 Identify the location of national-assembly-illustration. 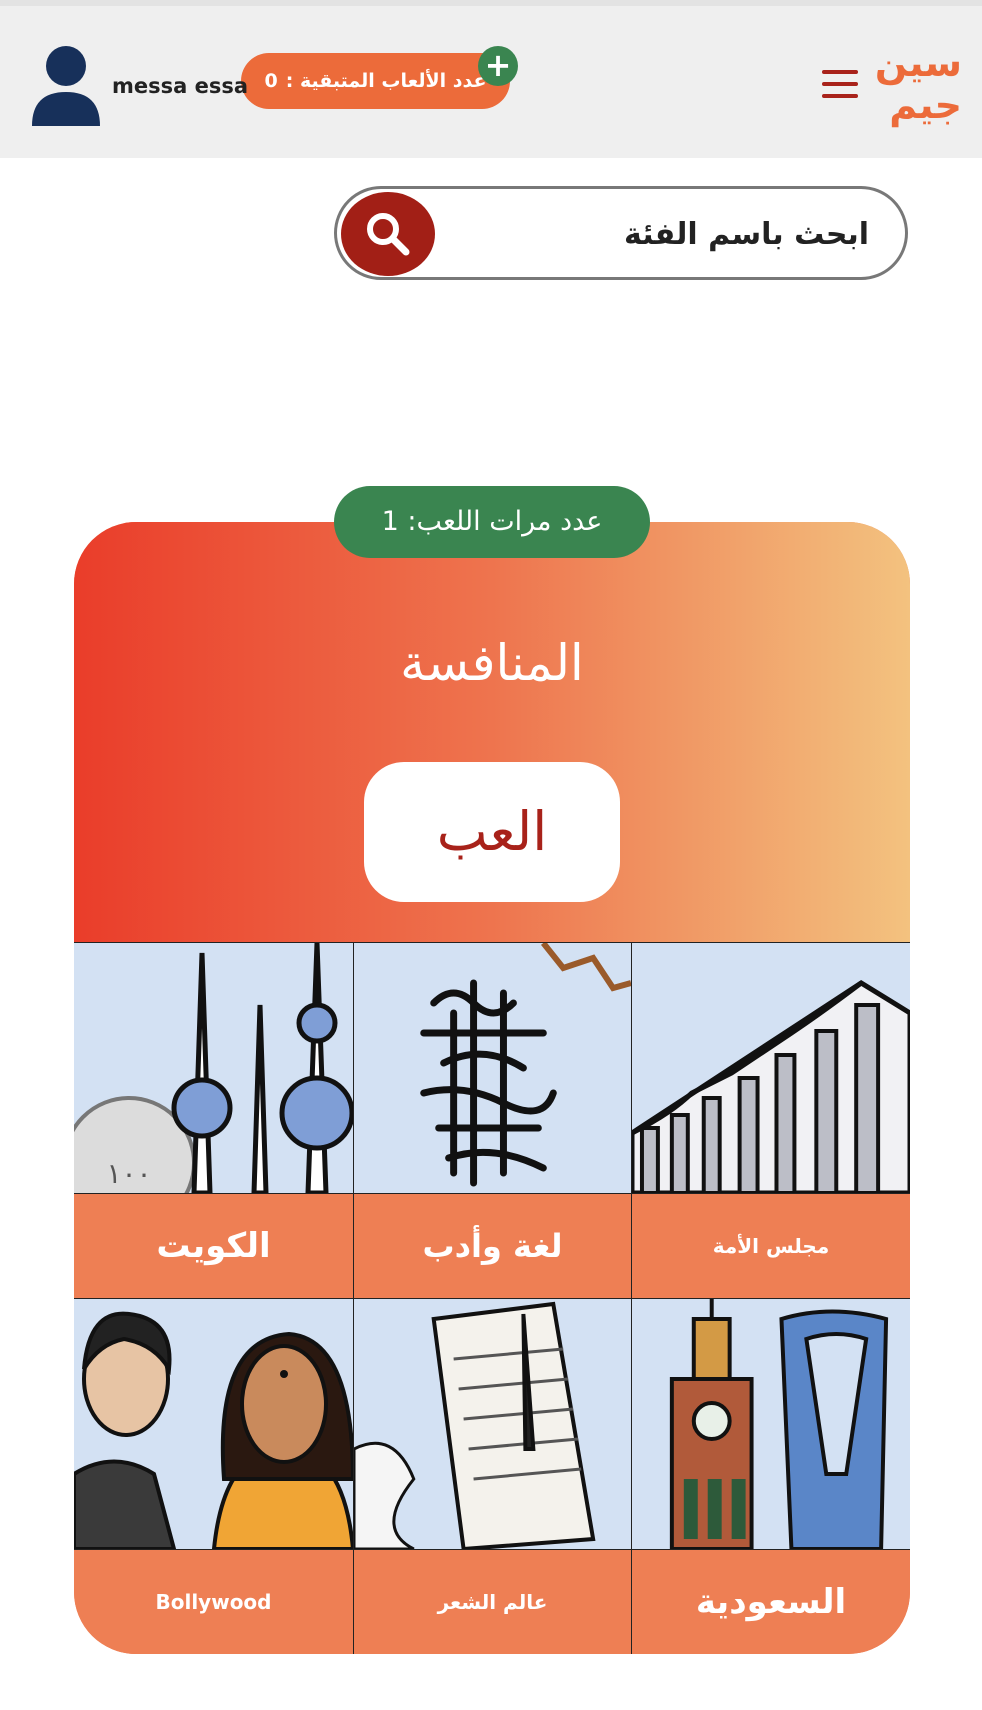
(771, 1068).